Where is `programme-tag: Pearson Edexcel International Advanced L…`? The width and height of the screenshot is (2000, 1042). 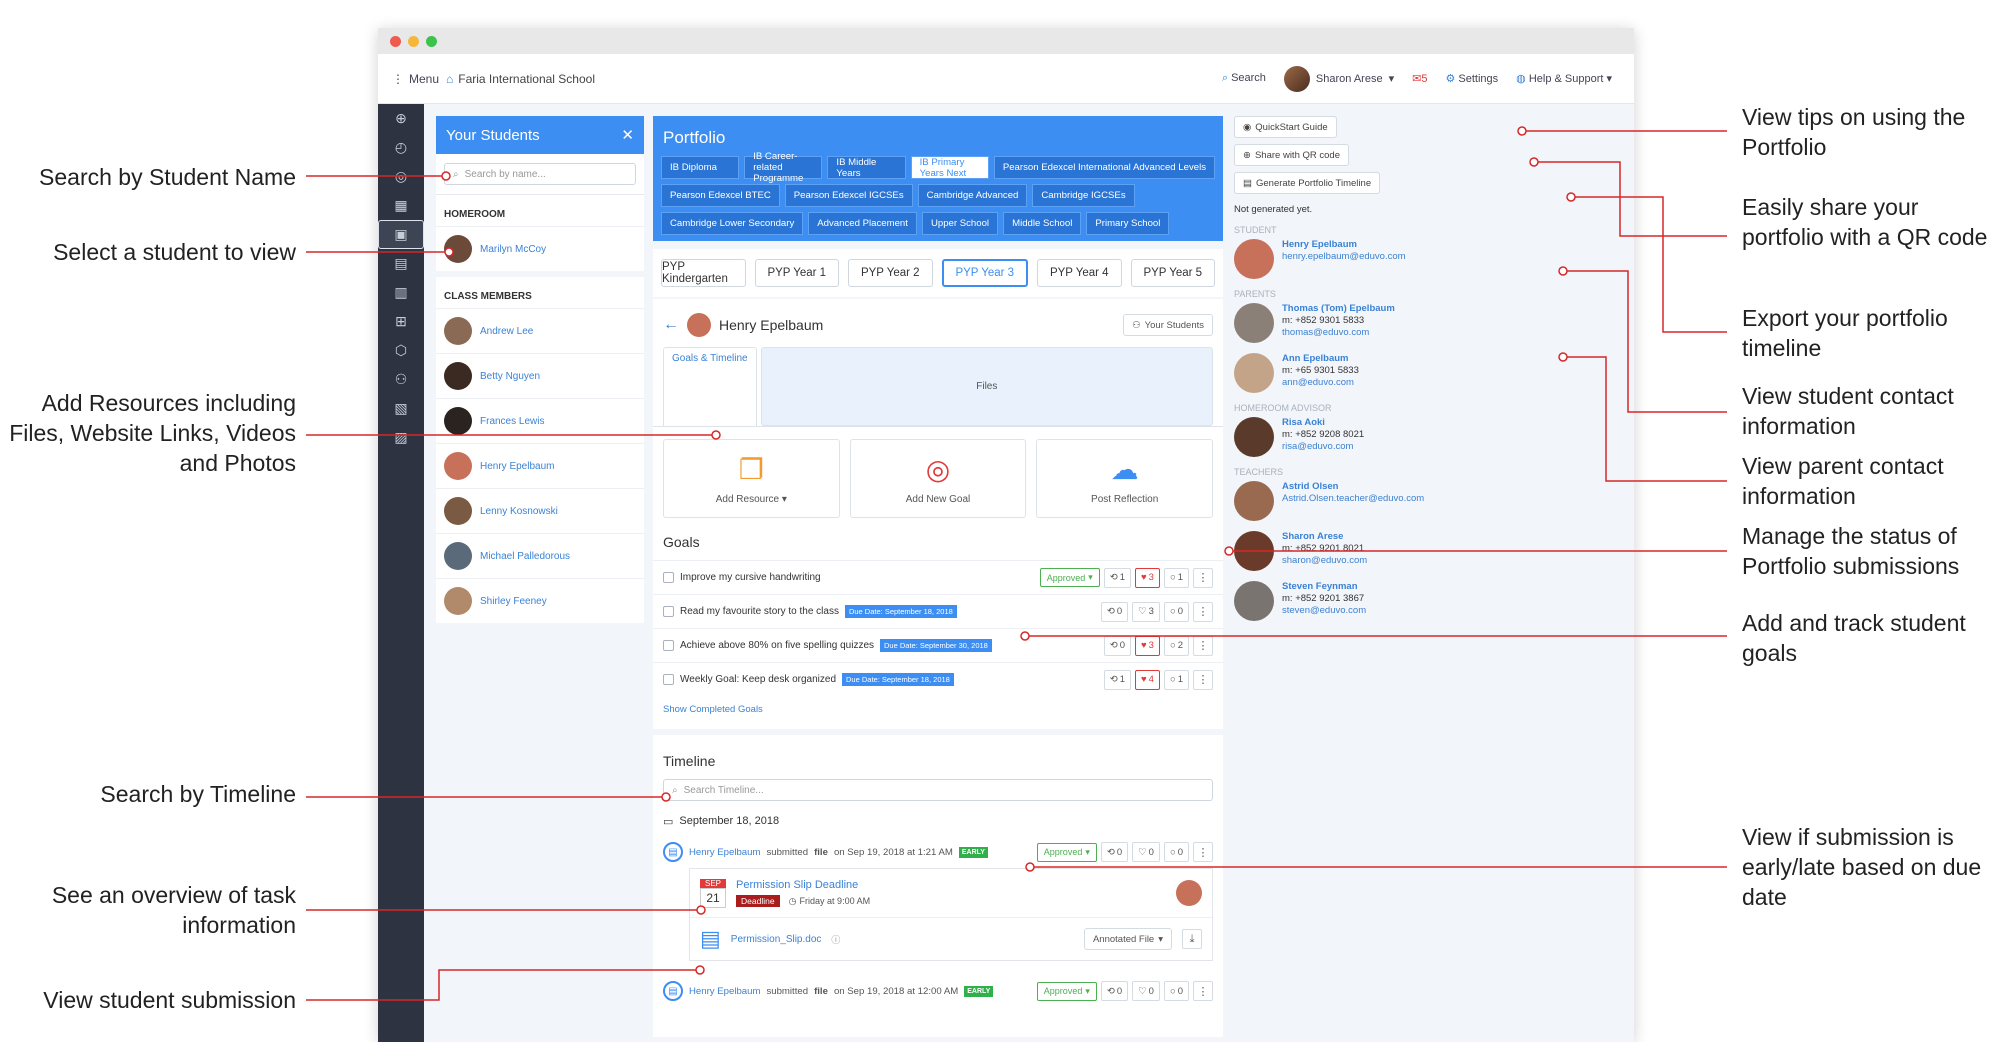 programme-tag: Pearson Edexcel International Advanced L… is located at coordinates (1104, 167).